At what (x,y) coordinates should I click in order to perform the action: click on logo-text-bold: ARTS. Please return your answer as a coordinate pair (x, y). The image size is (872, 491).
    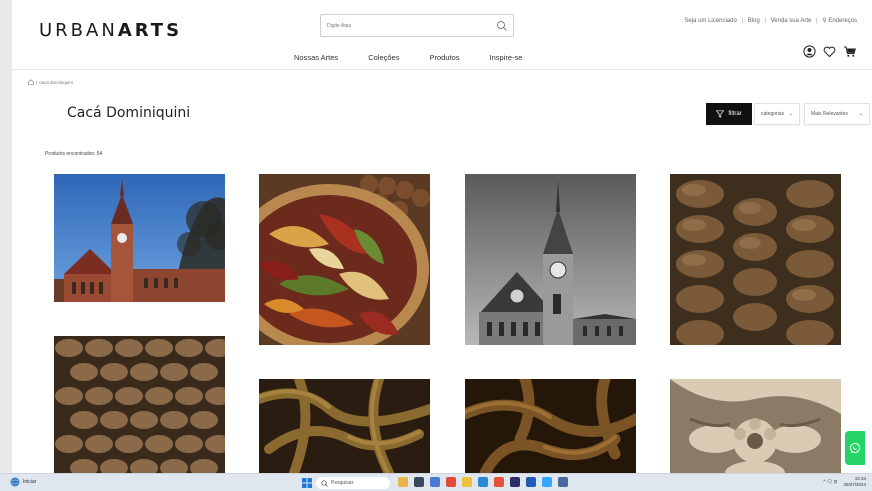
    Looking at the image, I should click on (150, 30).